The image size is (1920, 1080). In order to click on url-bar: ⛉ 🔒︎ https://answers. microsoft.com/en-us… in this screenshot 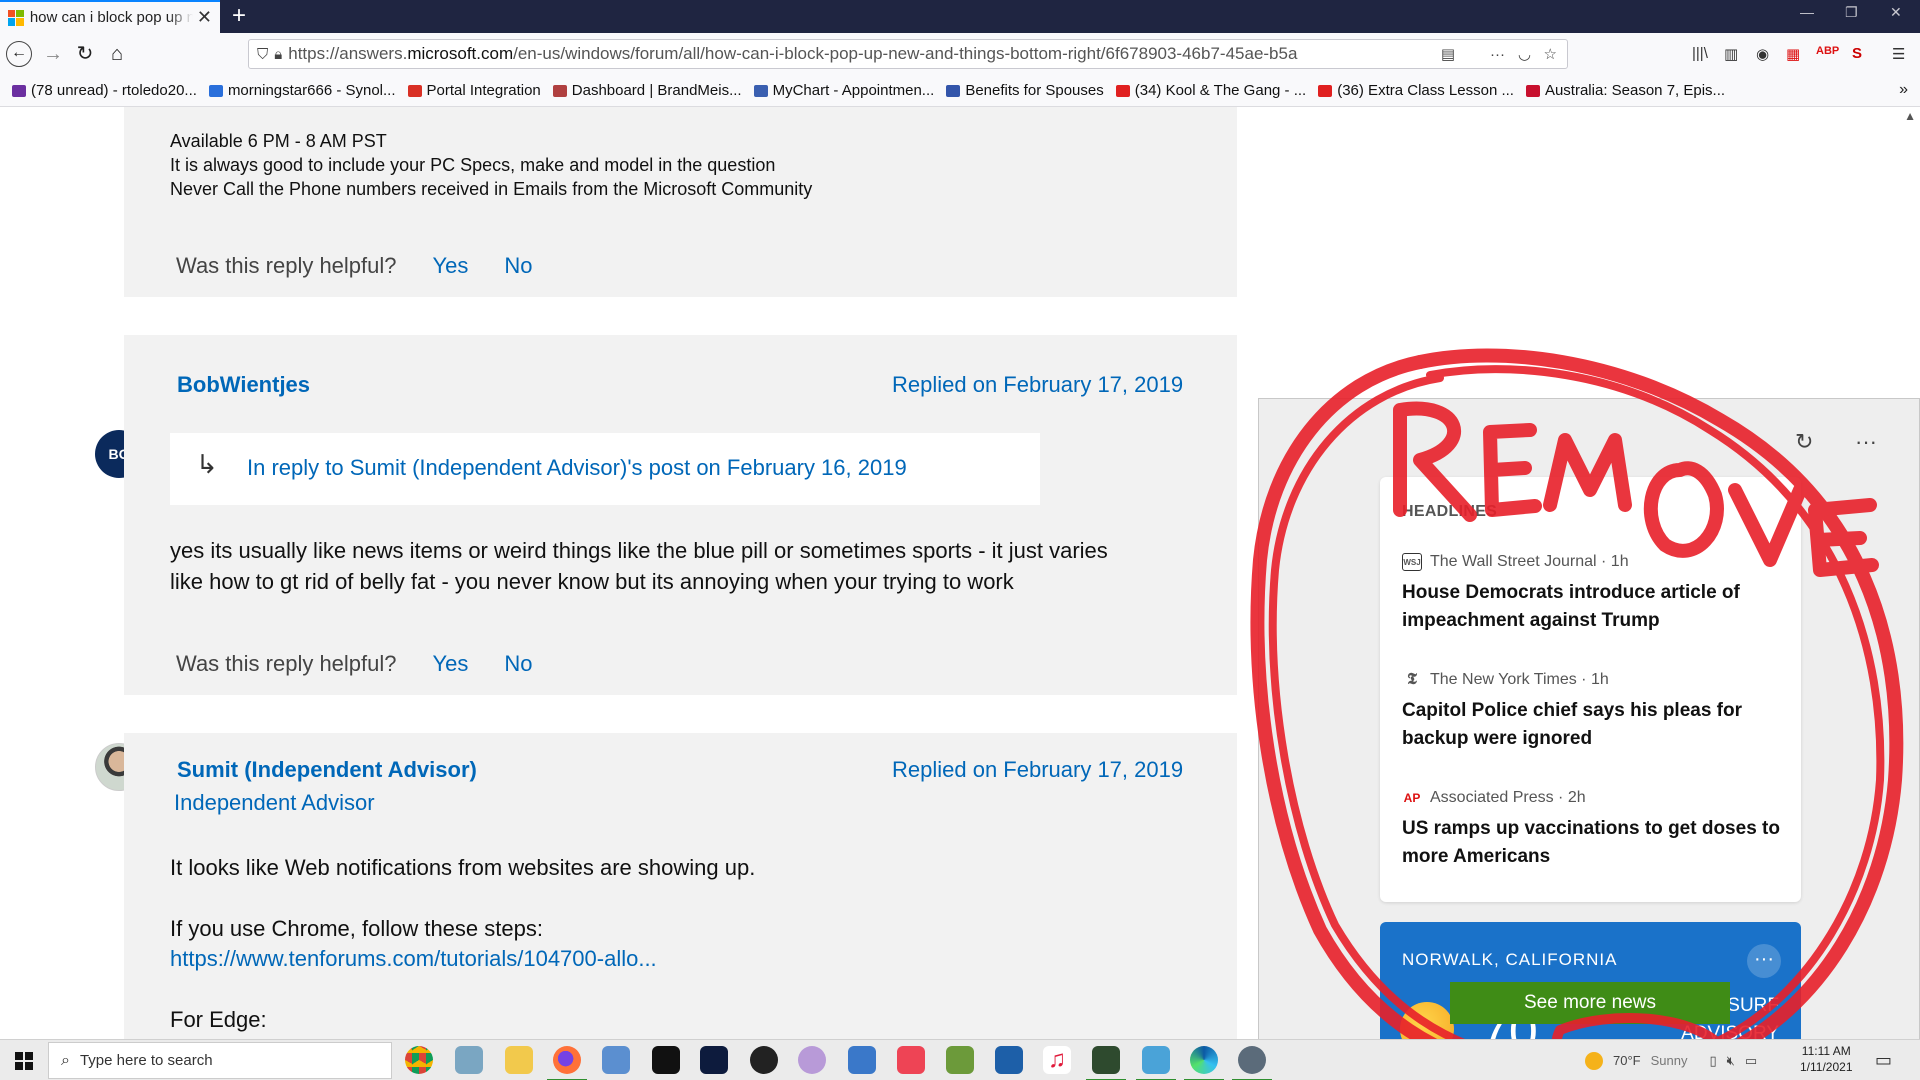, I will do `click(908, 54)`.